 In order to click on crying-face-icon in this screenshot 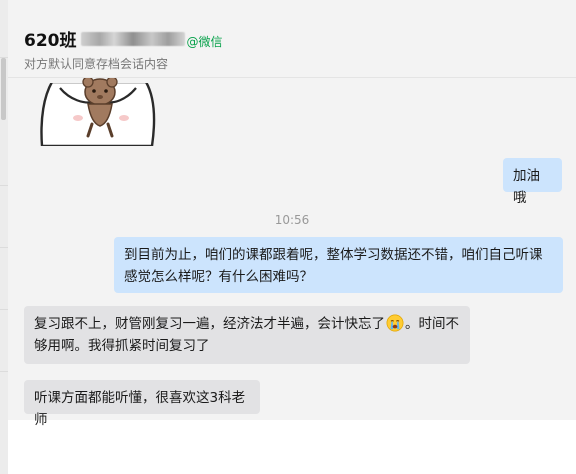, I will do `click(395, 323)`.